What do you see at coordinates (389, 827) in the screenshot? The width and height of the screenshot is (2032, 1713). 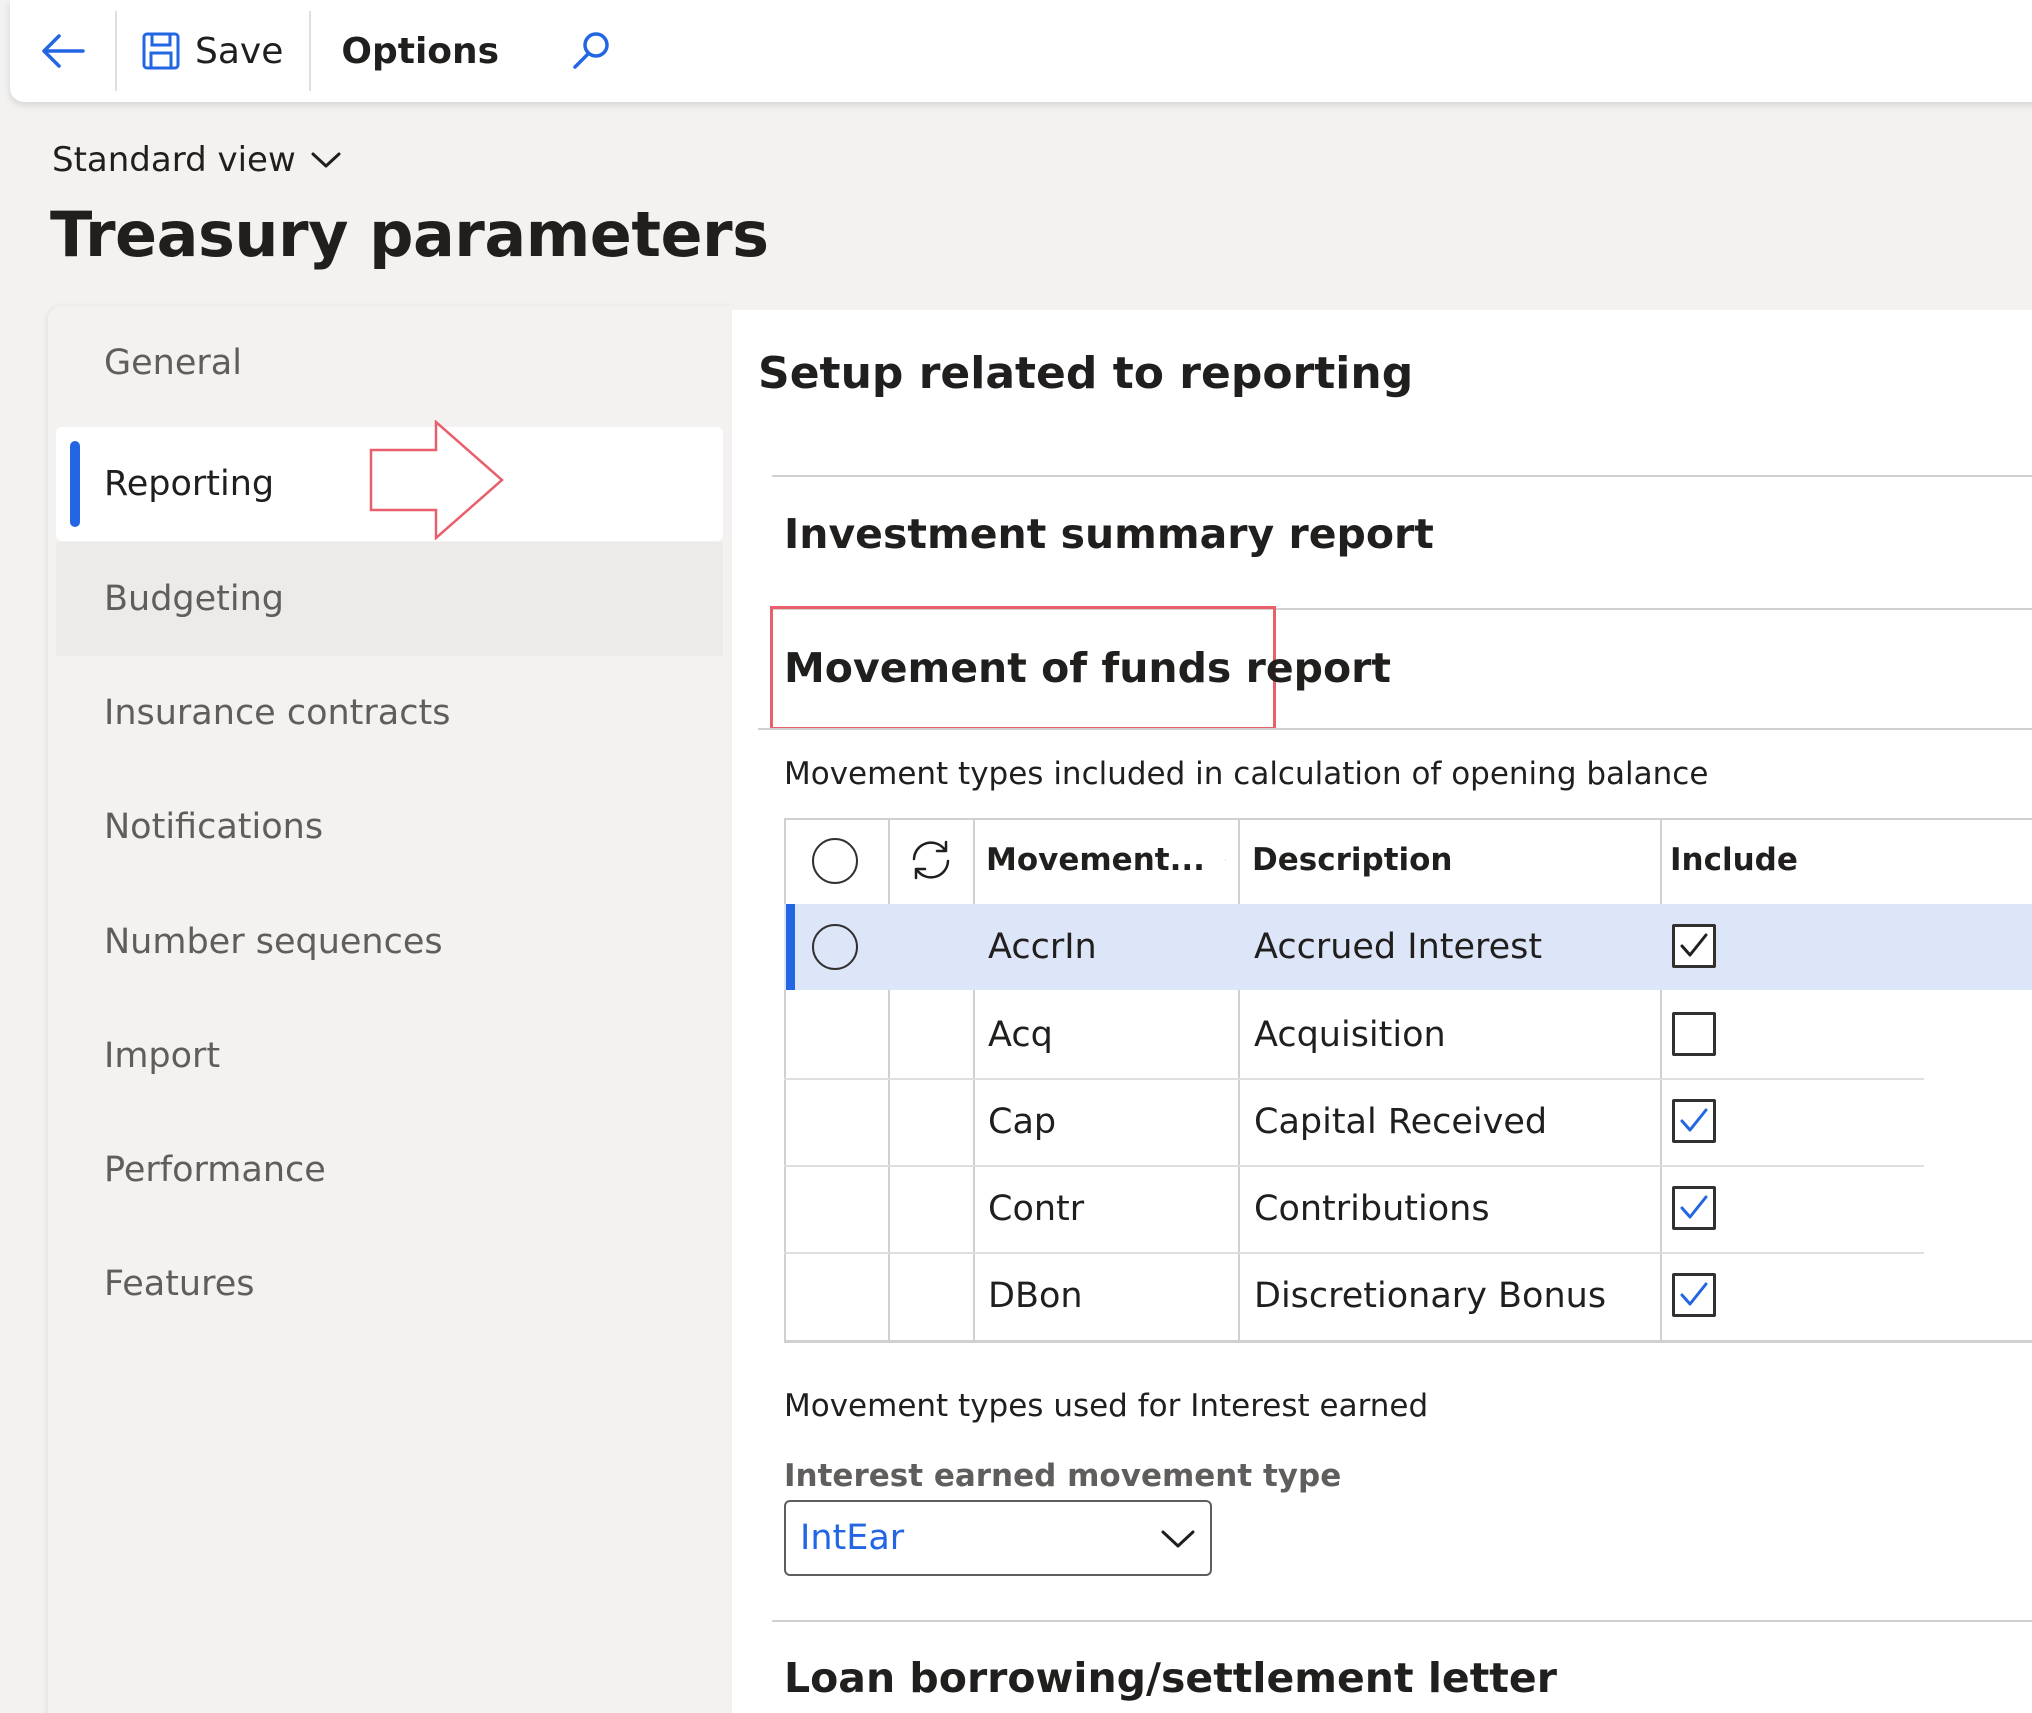 I see `nav-item-notifications: Notifications` at bounding box center [389, 827].